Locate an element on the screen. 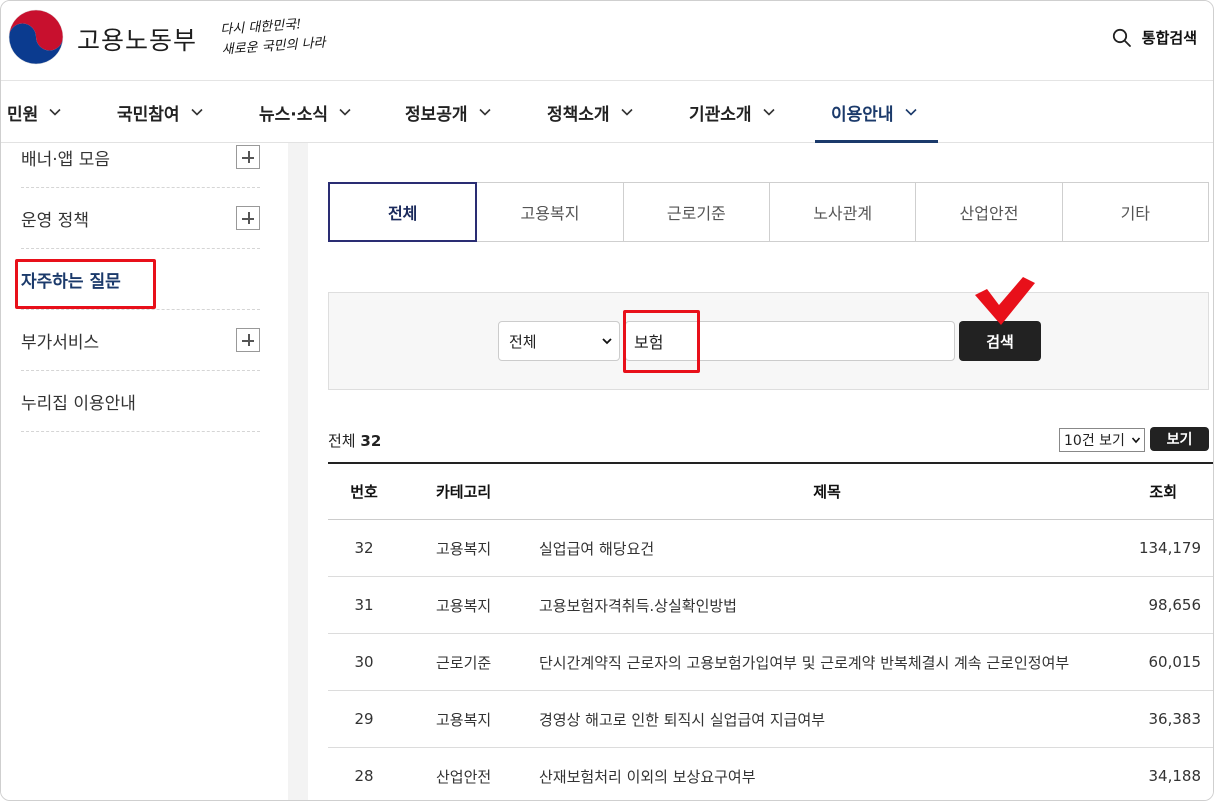  ministry-name: 고용노동부 is located at coordinates (137, 39).